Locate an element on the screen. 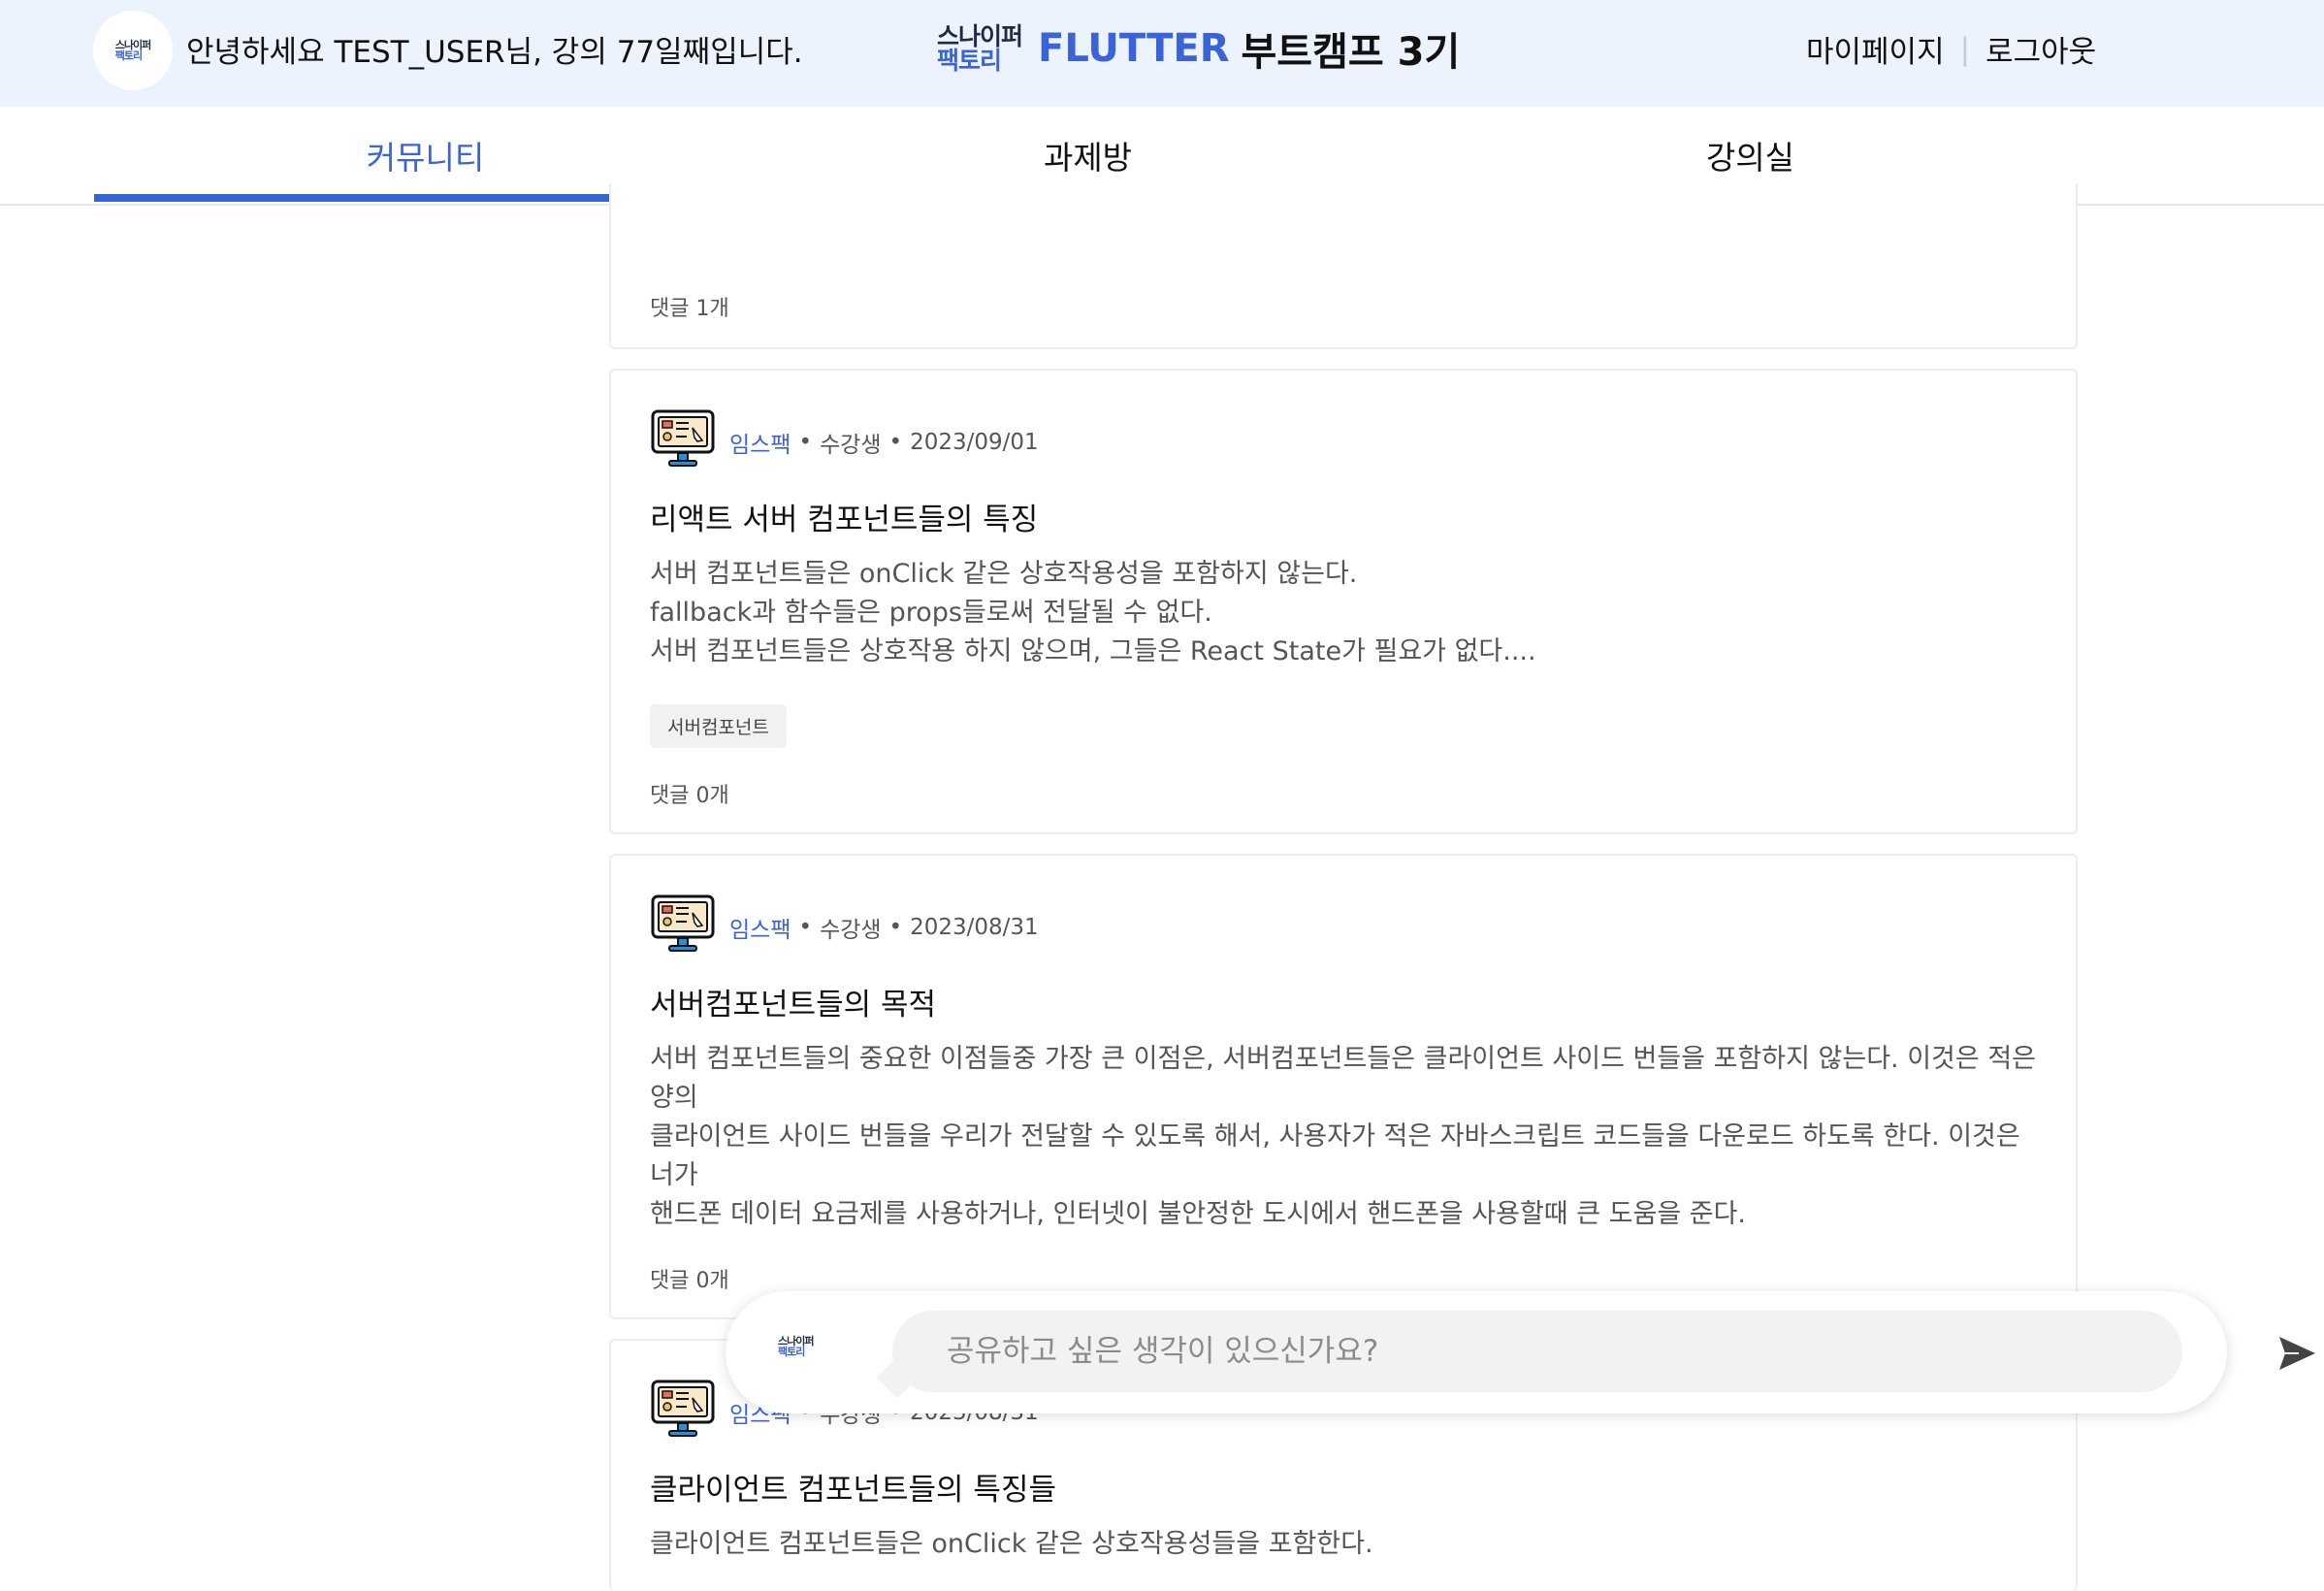 Image resolution: width=2324 pixels, height=1591 pixels. brand-bootcamp-text: 부트캠프 3기 is located at coordinates (1351, 52).